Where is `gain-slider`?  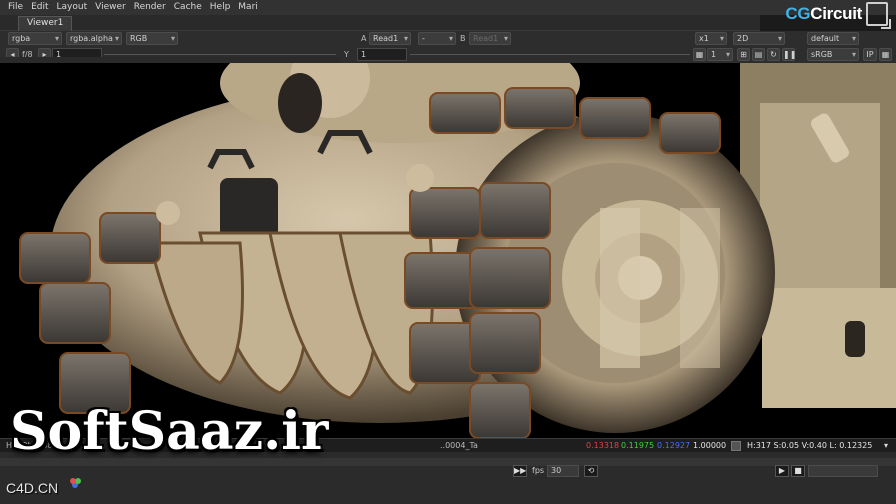
gain-slider is located at coordinates (220, 54).